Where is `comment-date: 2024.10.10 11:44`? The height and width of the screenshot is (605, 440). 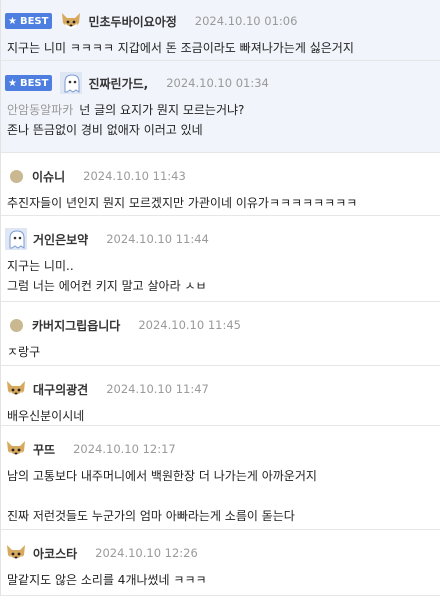
comment-date: 2024.10.10 11:44 is located at coordinates (157, 239).